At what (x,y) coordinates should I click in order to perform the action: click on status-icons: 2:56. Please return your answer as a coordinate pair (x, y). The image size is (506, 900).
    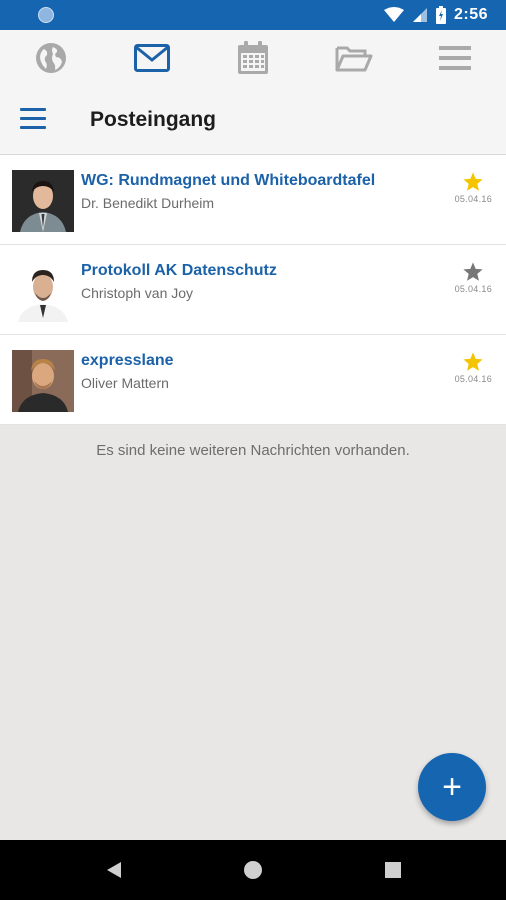
    Looking at the image, I should click on (435, 15).